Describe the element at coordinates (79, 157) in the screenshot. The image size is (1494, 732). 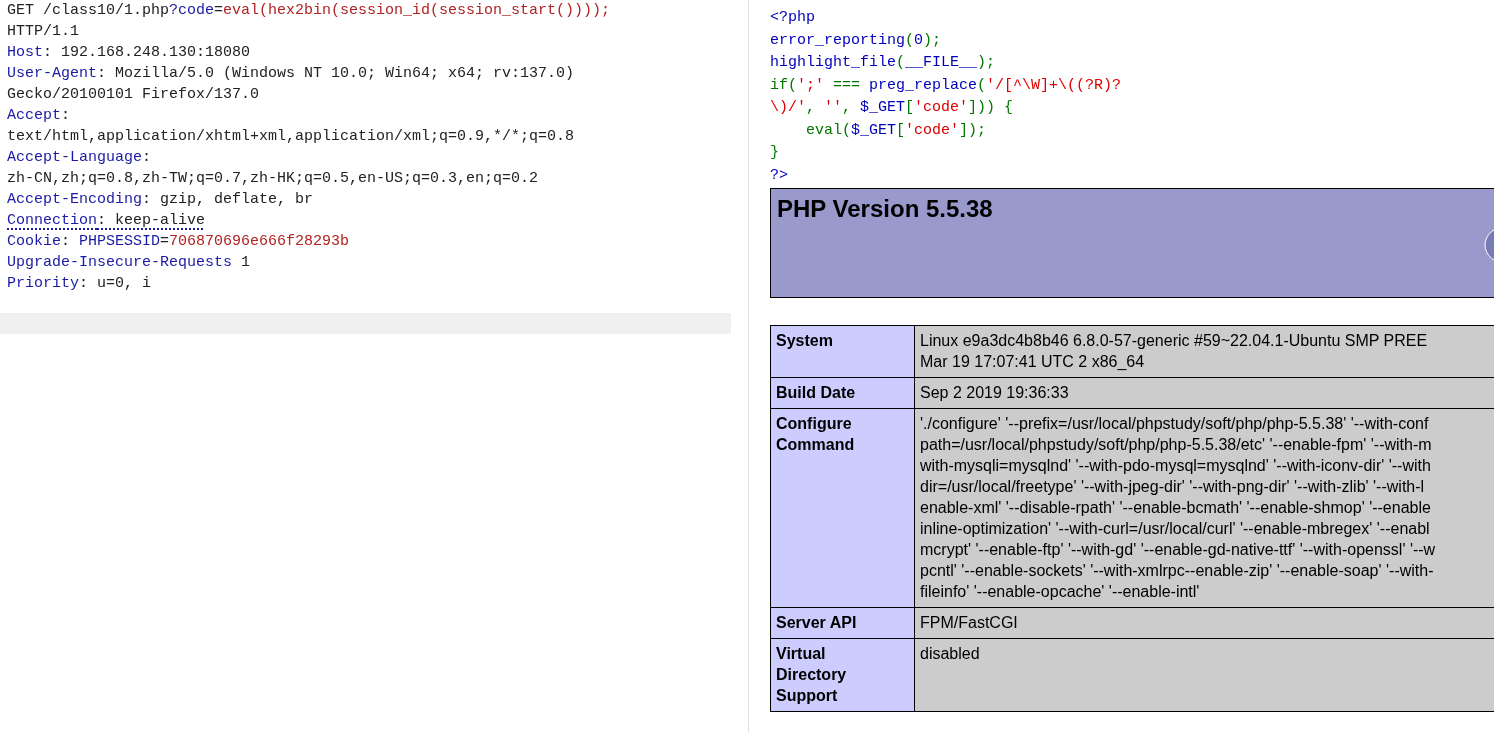
I see `request-line: Accept-Language:` at that location.